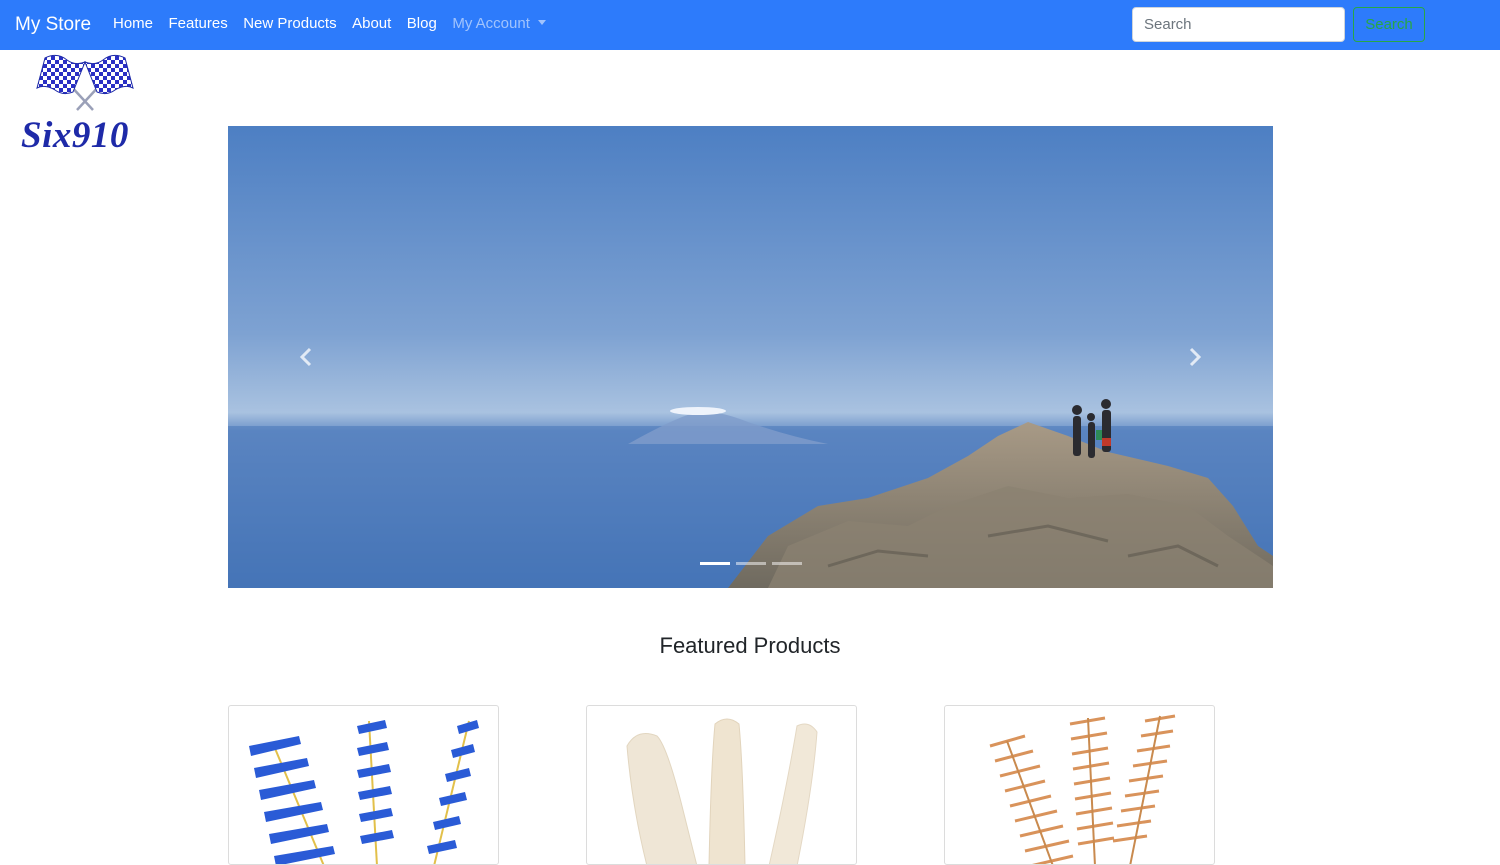 This screenshot has height=865, width=1500. What do you see at coordinates (53, 25) in the screenshot?
I see `brand-link: My Store` at bounding box center [53, 25].